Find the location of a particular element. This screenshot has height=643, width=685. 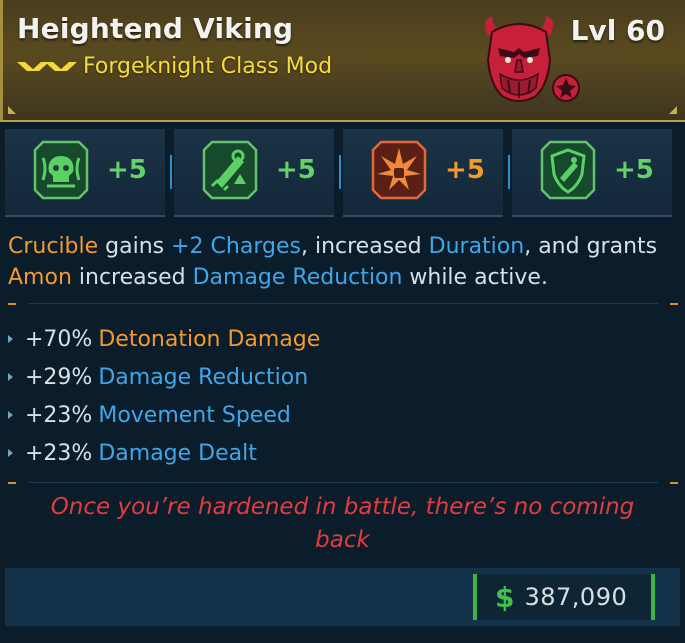

price-tag: $ 387,090 is located at coordinates (564, 597).